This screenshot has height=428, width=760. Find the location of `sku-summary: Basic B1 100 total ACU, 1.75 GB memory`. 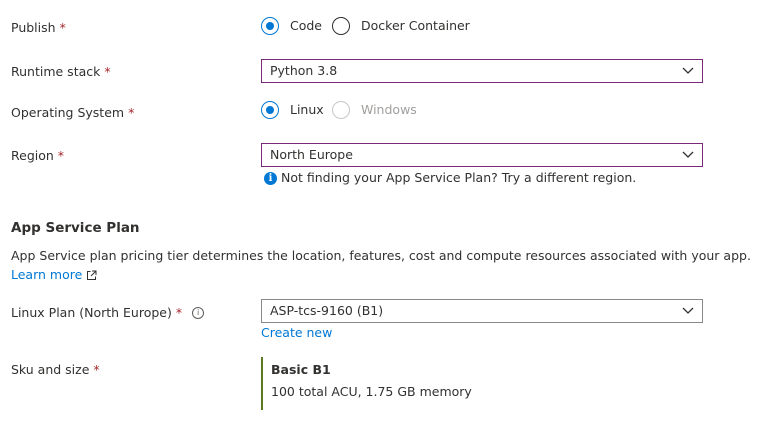

sku-summary: Basic B1 100 total ACU, 1.75 GB memory is located at coordinates (411, 383).